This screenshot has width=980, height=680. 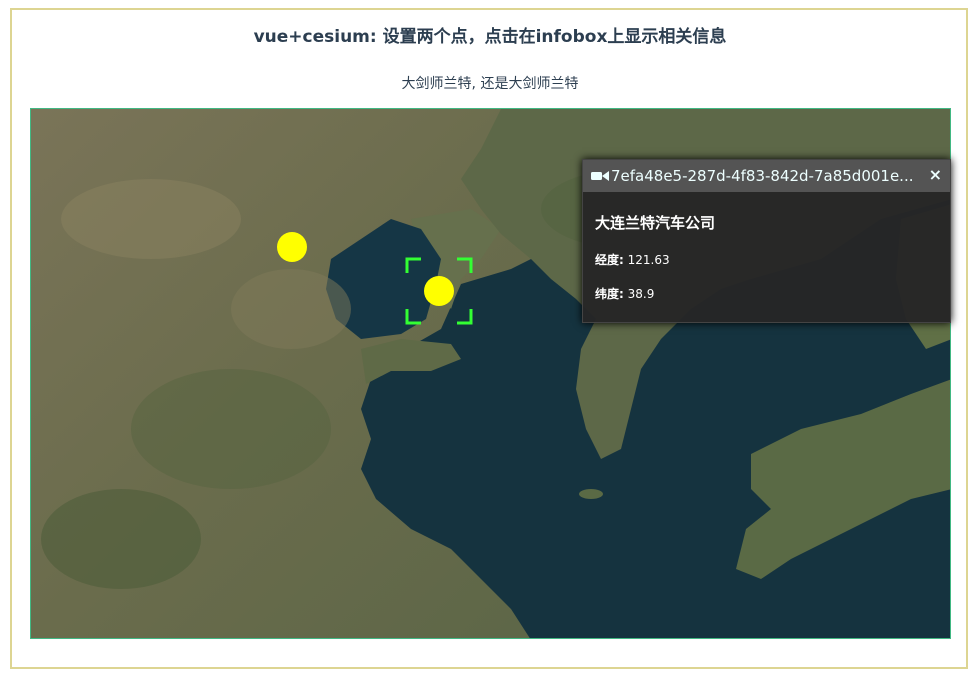 I want to click on infobox-header: 7efa48e5-287d-4f83-842d-7a85d001e... ×, so click(x=766, y=176).